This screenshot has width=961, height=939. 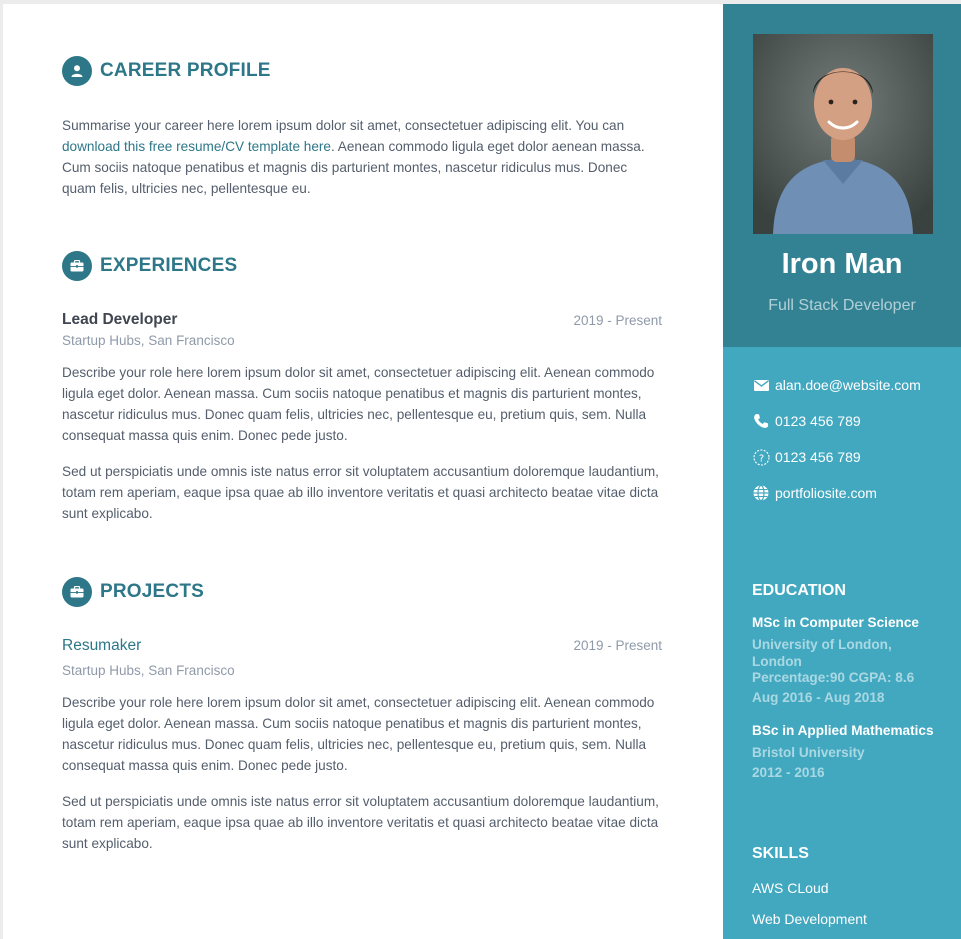 I want to click on education-degree: MSc in Computer Science, so click(x=835, y=622).